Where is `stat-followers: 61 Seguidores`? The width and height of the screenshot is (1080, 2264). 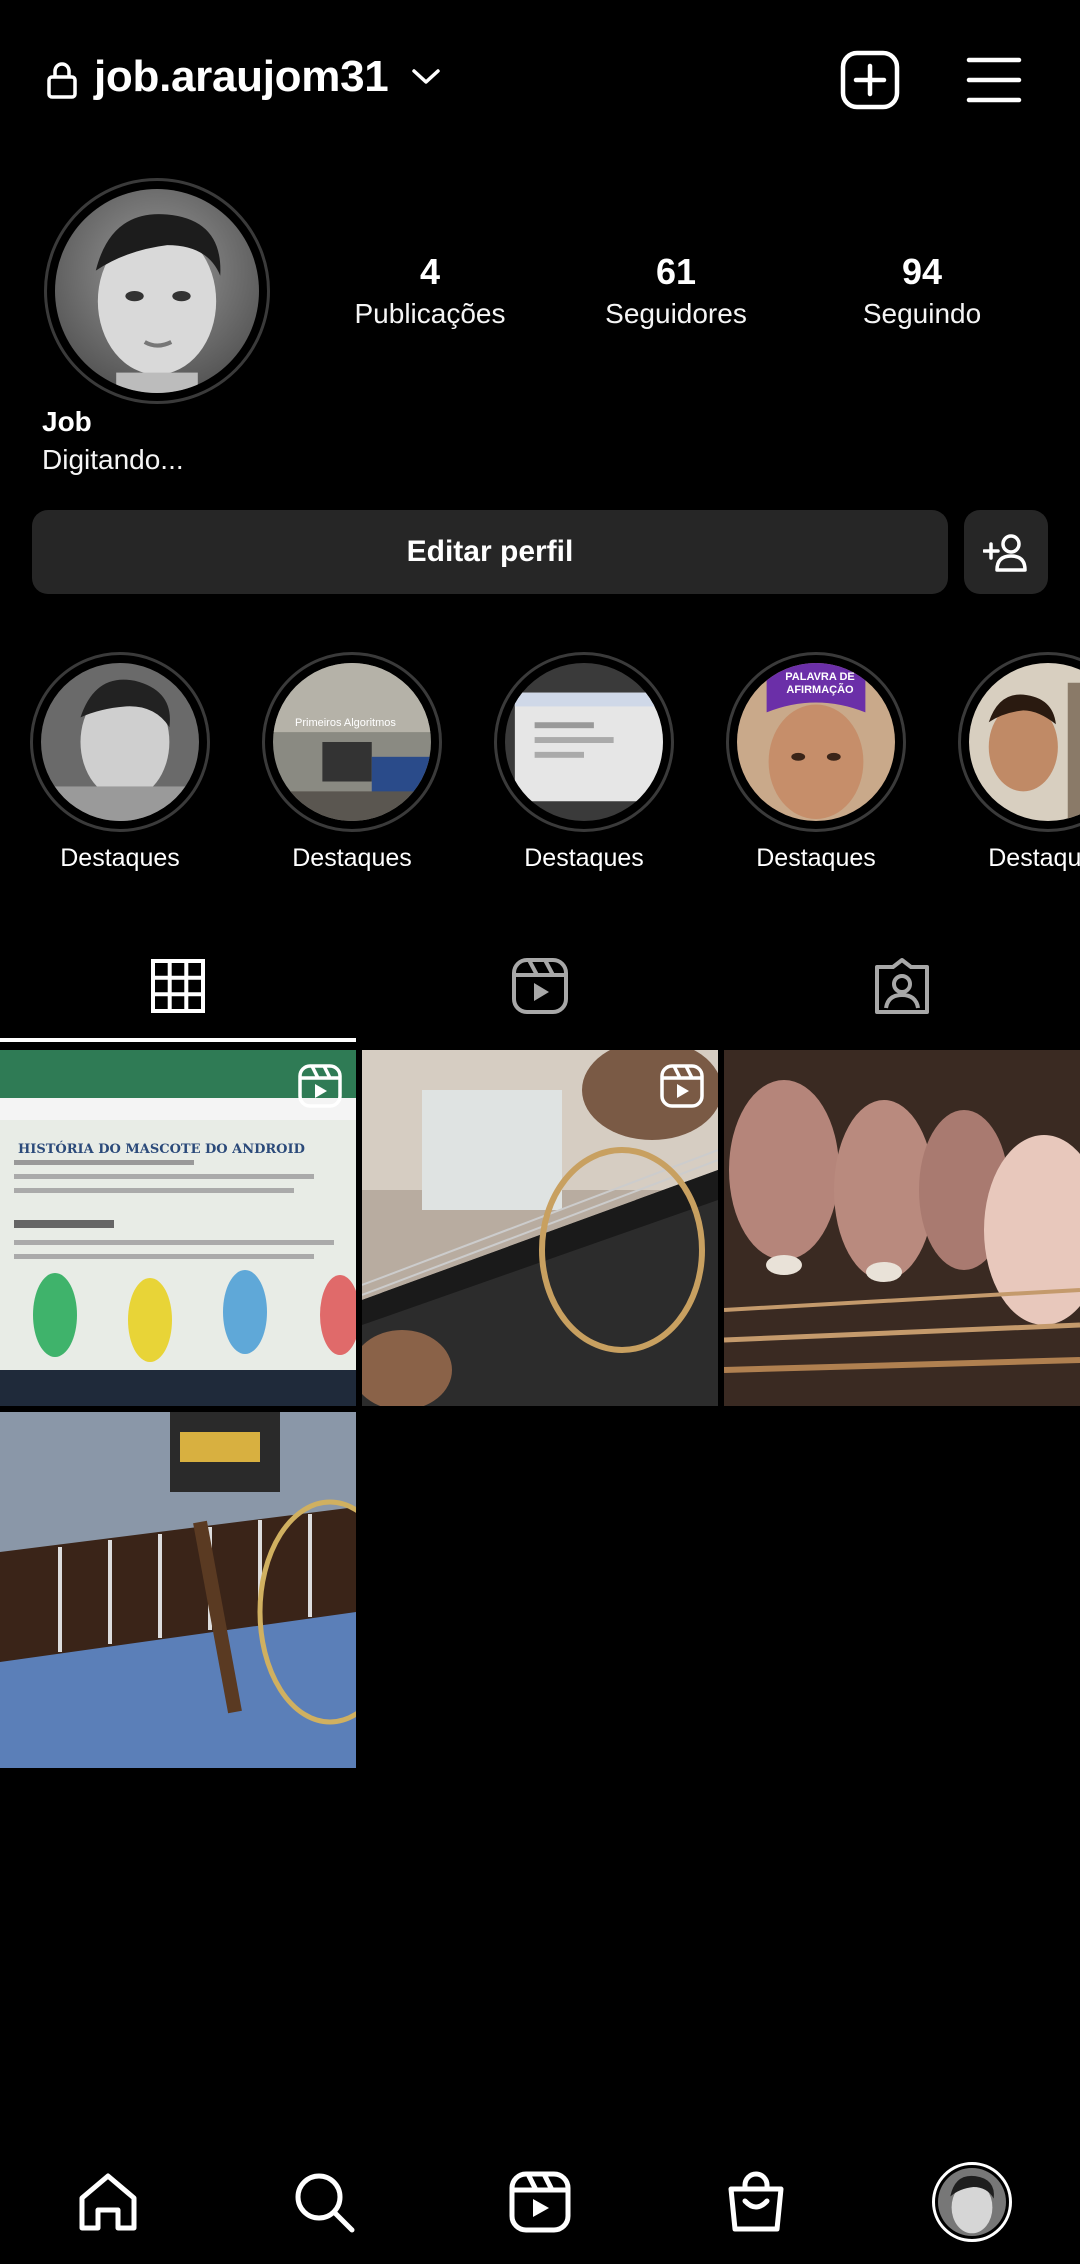 stat-followers: 61 Seguidores is located at coordinates (676, 291).